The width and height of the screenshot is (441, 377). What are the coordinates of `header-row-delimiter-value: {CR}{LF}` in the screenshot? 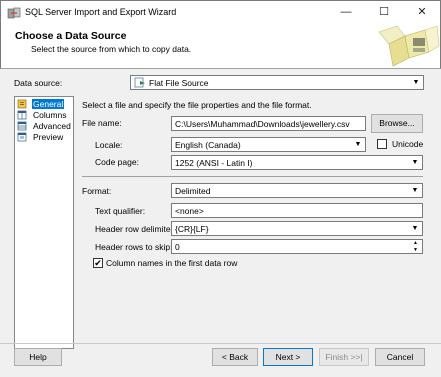 It's located at (192, 229).